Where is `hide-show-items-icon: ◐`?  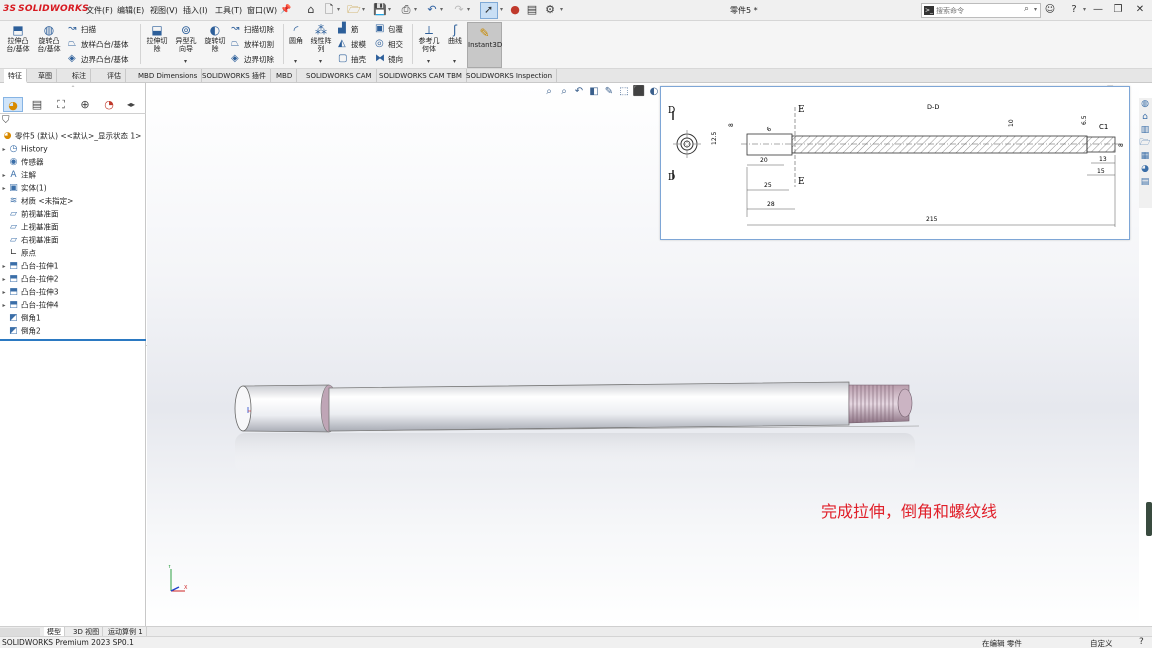 hide-show-items-icon: ◐ is located at coordinates (654, 92).